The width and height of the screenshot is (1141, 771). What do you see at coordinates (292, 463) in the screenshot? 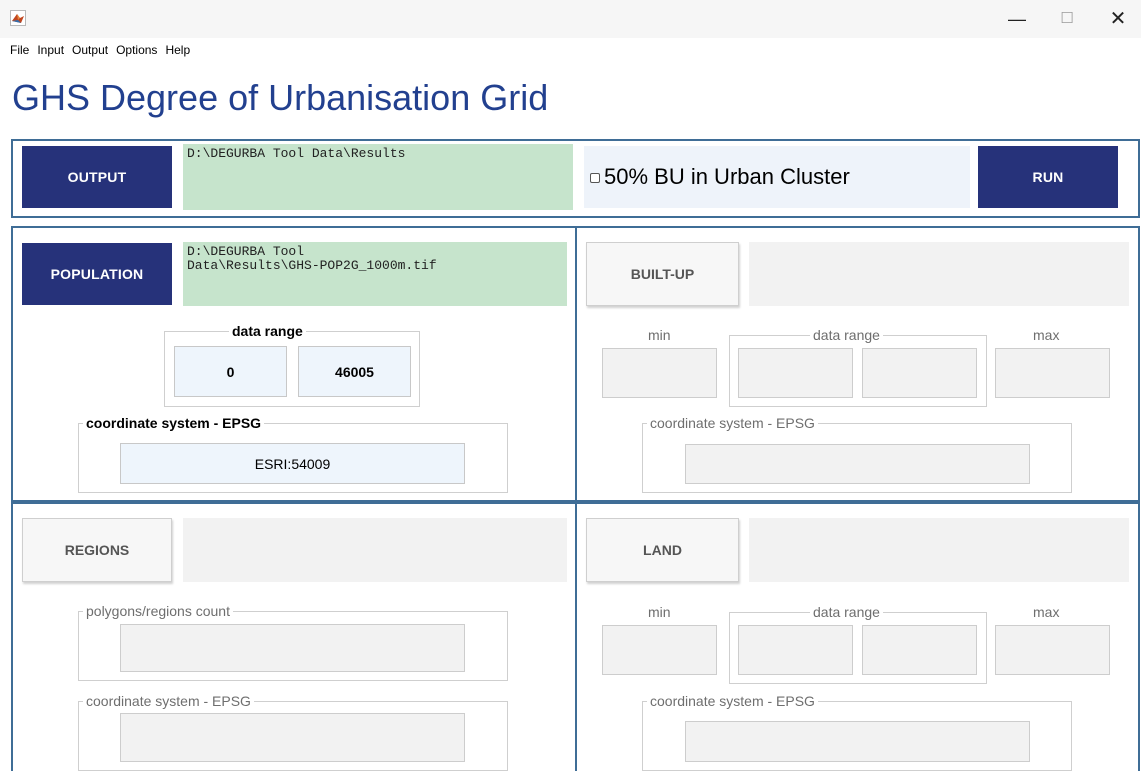
I see `population-crs-field: ESRI:54009` at bounding box center [292, 463].